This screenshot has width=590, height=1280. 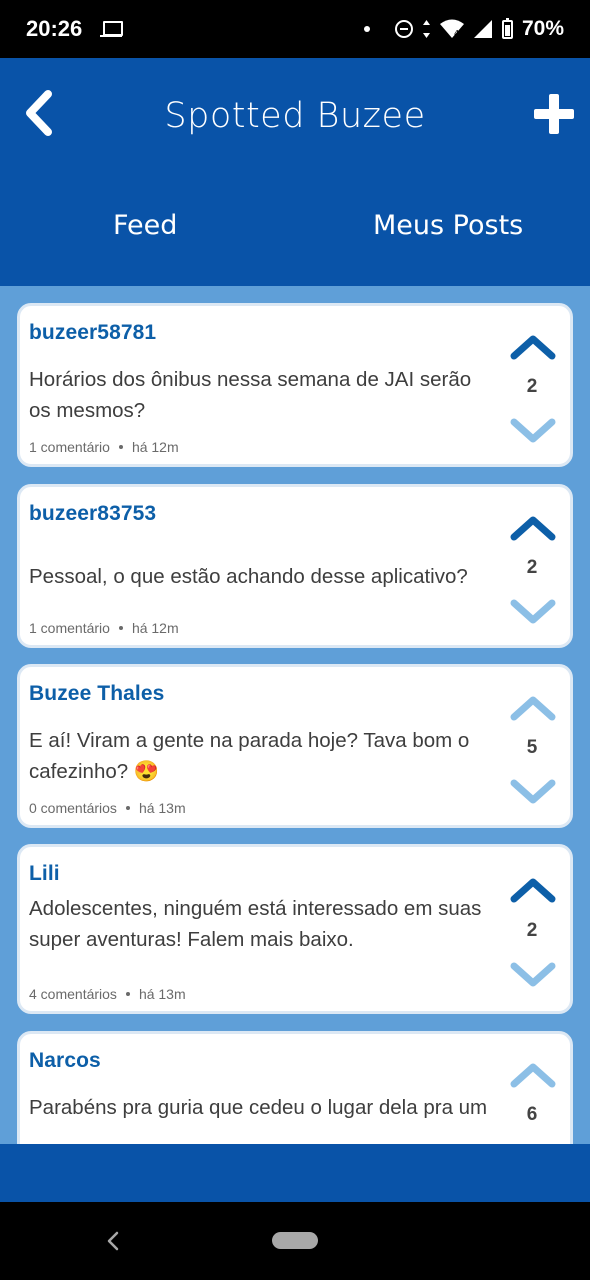 I want to click on post-author: Lili, so click(x=44, y=874).